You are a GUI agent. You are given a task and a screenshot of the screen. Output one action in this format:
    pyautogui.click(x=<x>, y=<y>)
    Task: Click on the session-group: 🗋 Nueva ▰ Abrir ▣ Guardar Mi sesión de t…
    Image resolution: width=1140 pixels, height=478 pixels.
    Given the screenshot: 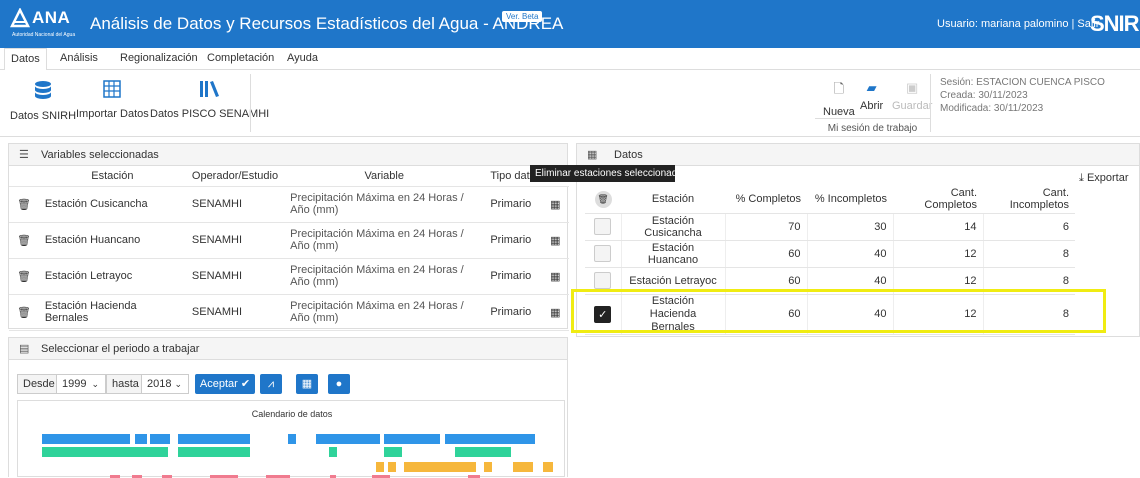 What is the action you would take?
    pyautogui.click(x=873, y=103)
    